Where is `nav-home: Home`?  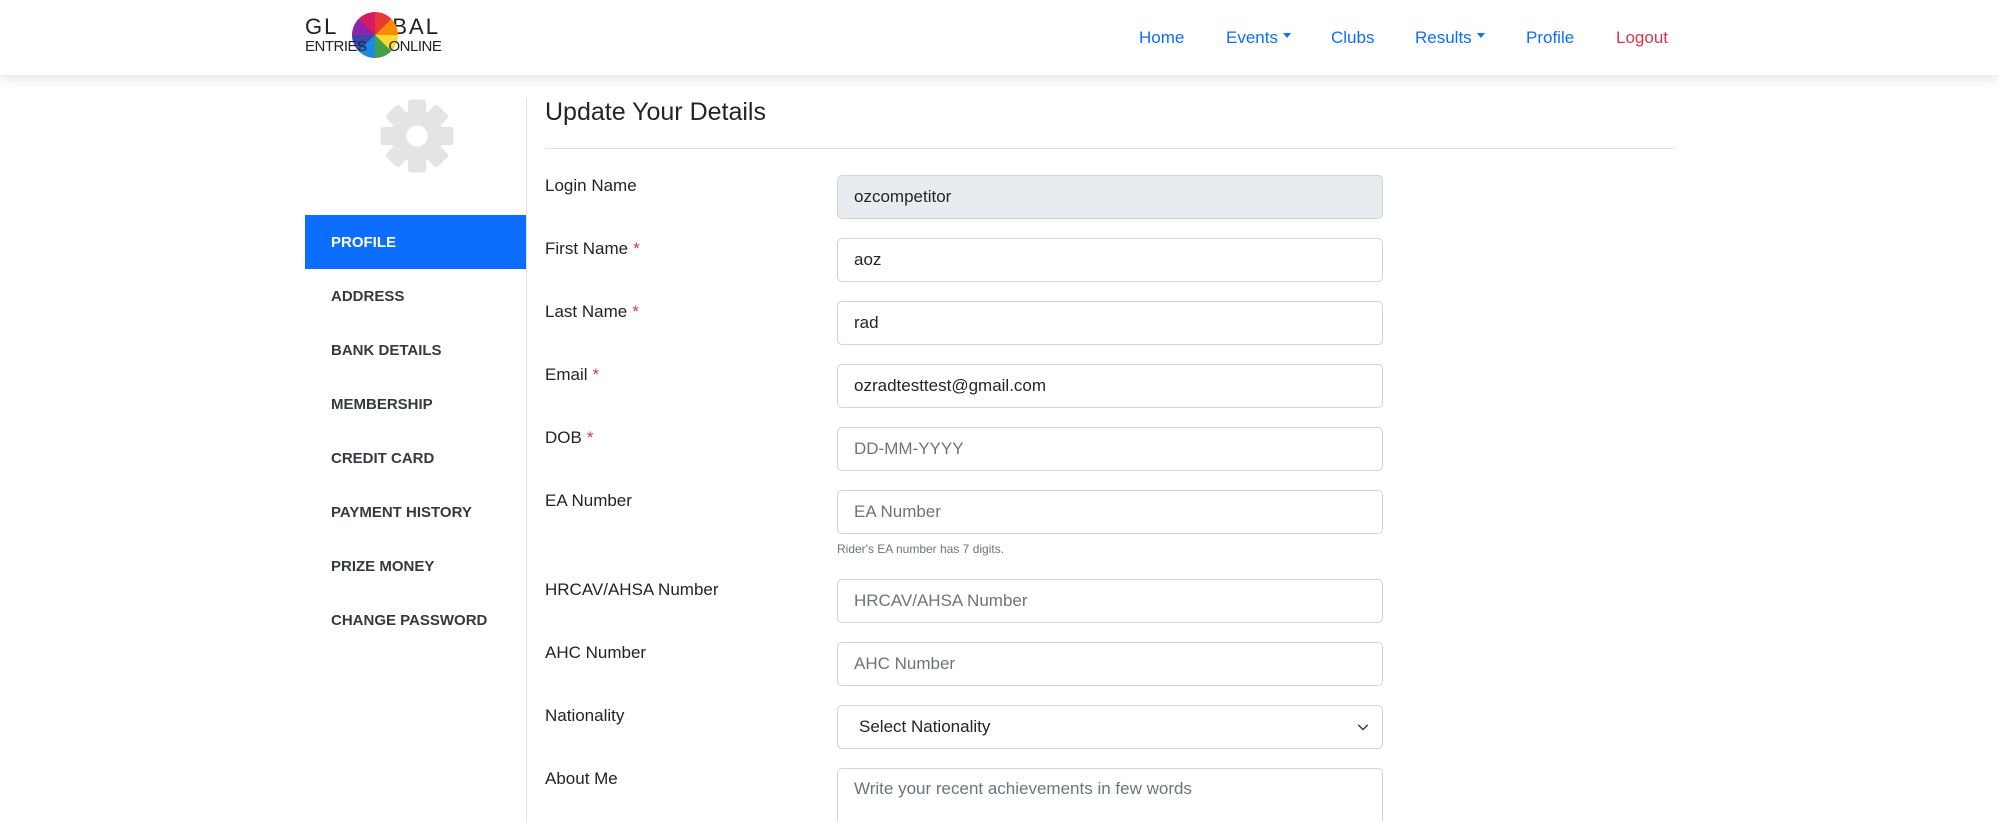
nav-home: Home is located at coordinates (1161, 37).